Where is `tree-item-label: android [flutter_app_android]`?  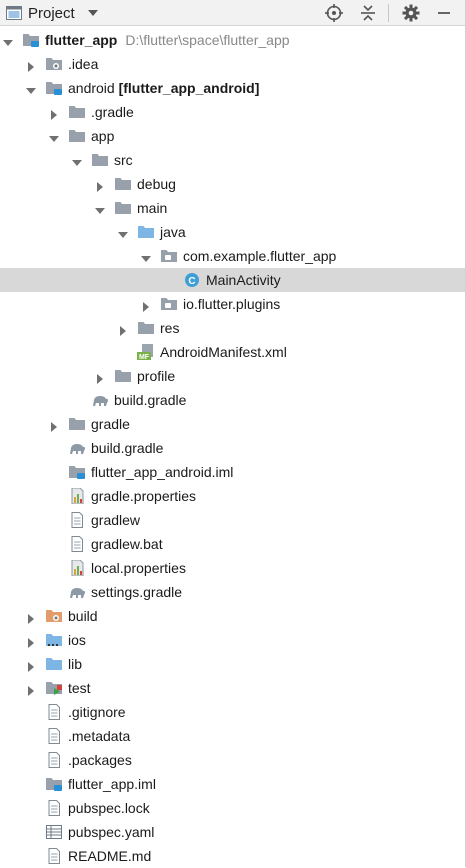 tree-item-label: android [flutter_app_android] is located at coordinates (163, 88).